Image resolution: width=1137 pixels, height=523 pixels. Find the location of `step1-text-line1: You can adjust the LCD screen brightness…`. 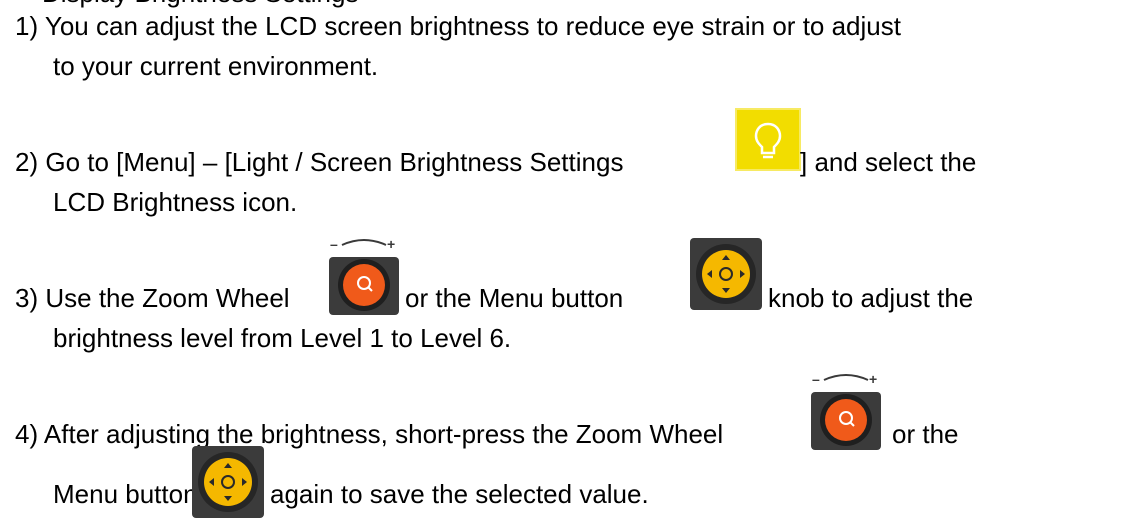

step1-text-line1: You can adjust the LCD screen brightness… is located at coordinates (469, 26).